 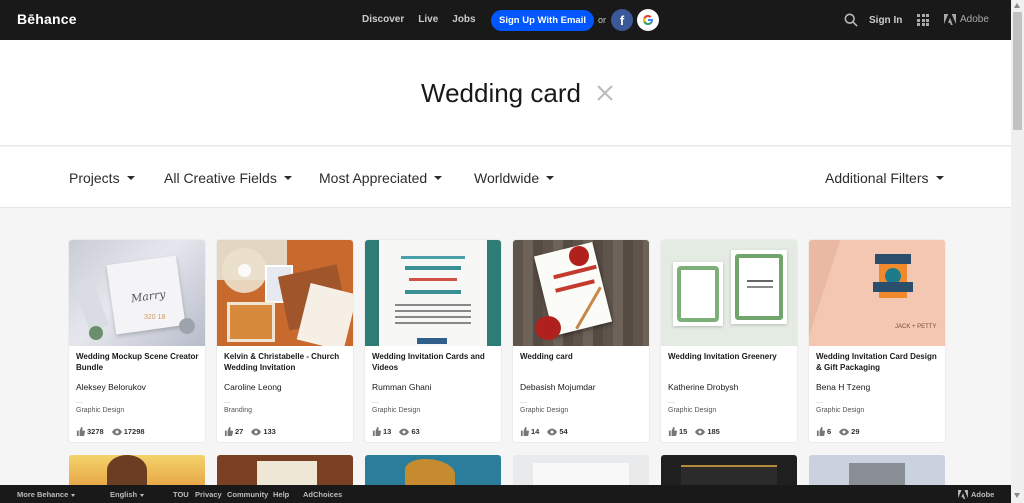 What do you see at coordinates (137, 293) in the screenshot?
I see `project-thumbnail: Marry 320 18` at bounding box center [137, 293].